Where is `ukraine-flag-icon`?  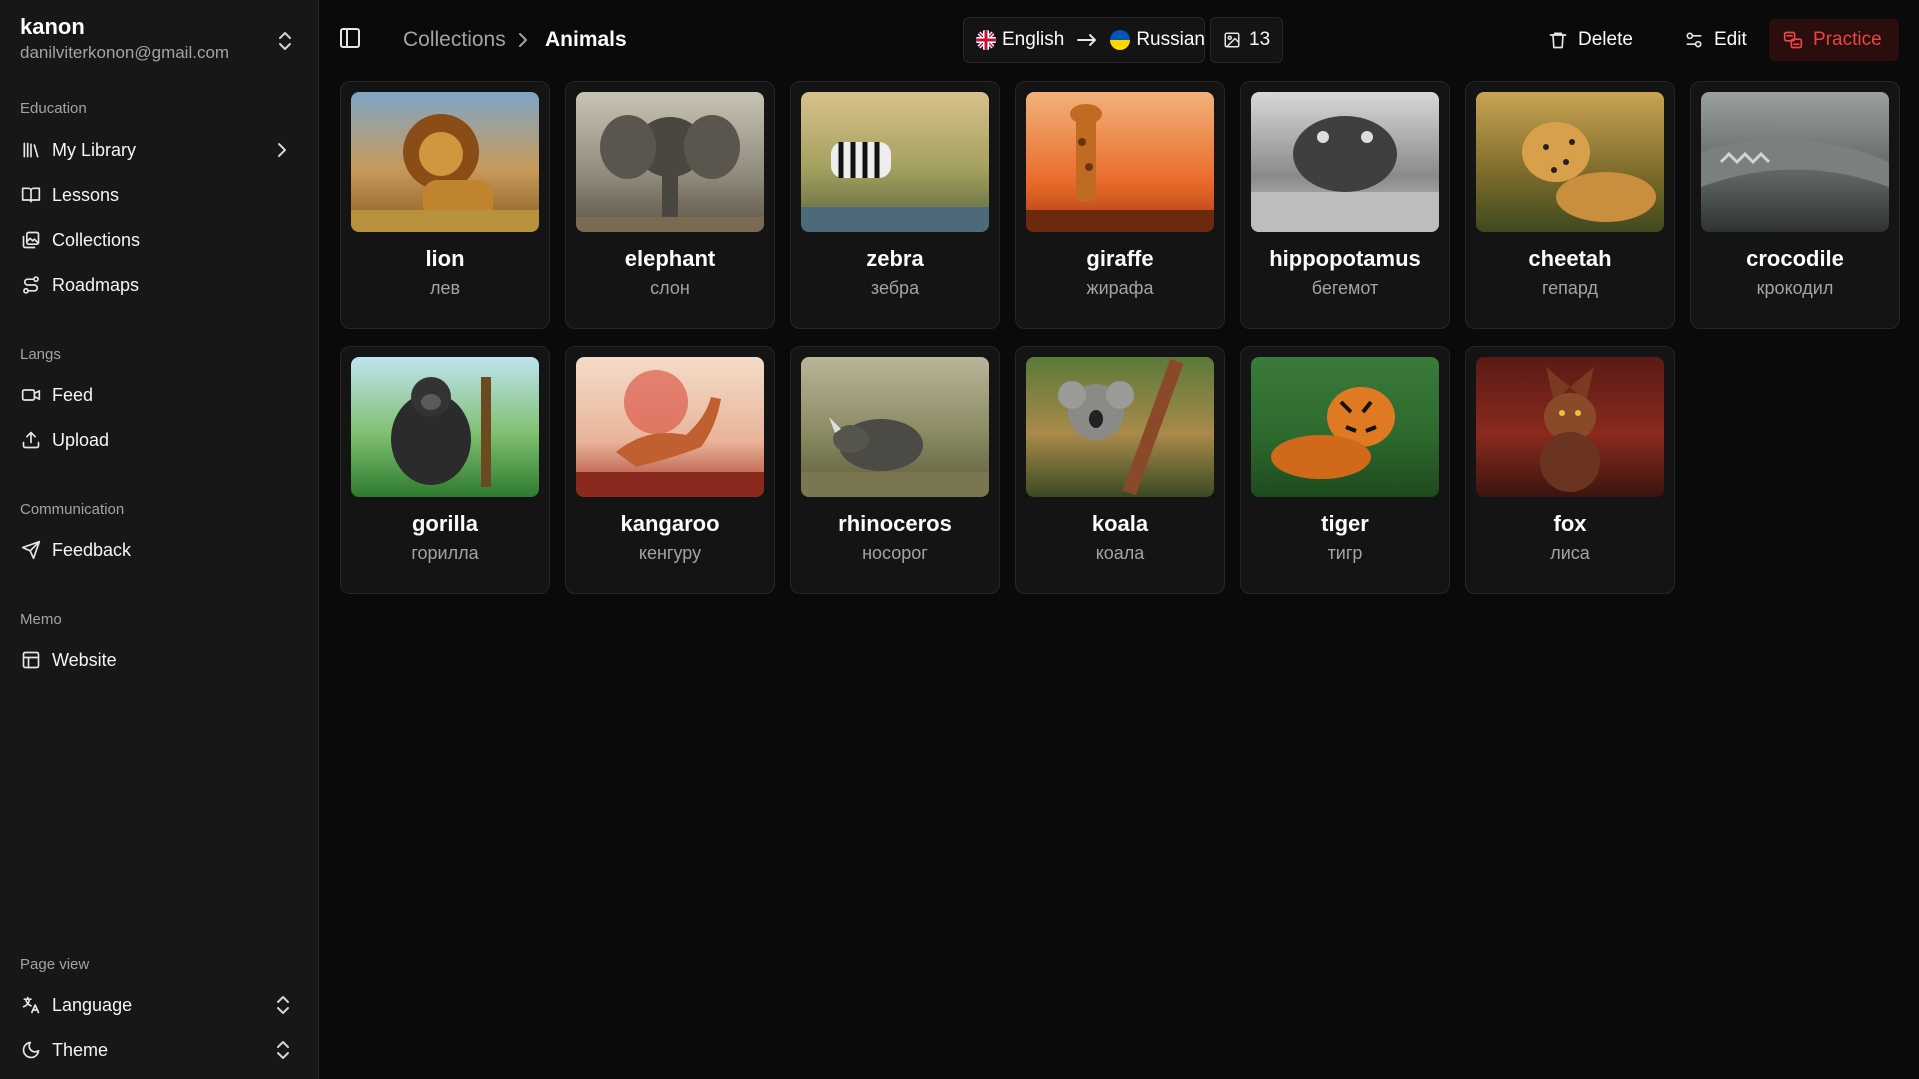 ukraine-flag-icon is located at coordinates (1120, 40).